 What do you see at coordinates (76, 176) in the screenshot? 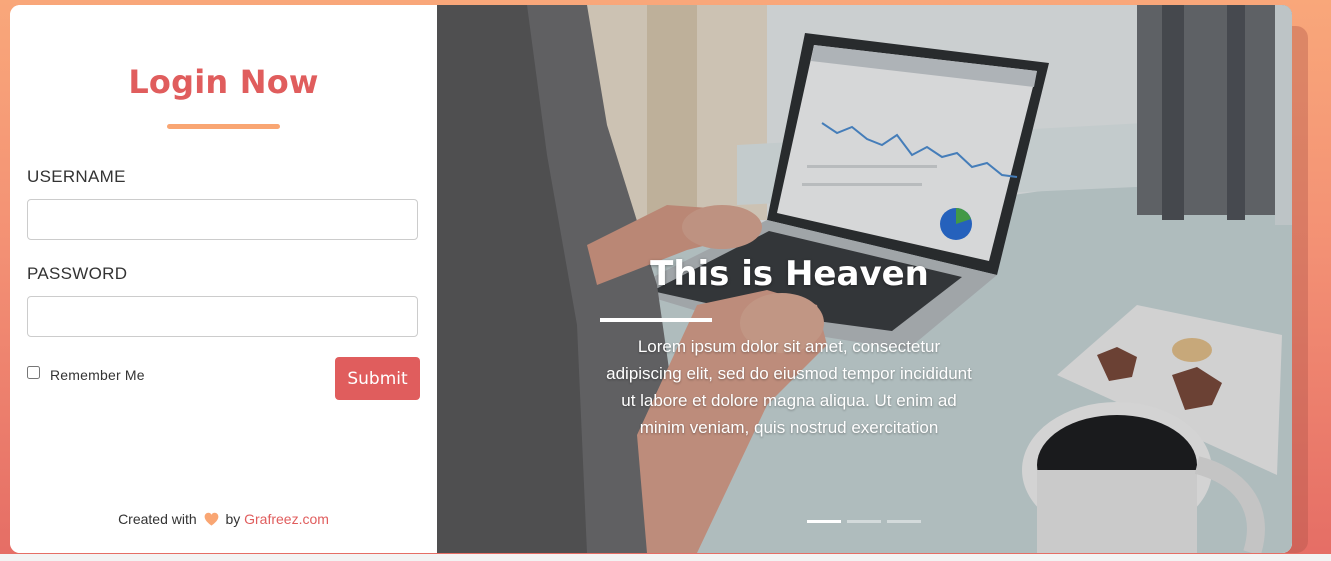
I see `username-label: USERNAME` at bounding box center [76, 176].